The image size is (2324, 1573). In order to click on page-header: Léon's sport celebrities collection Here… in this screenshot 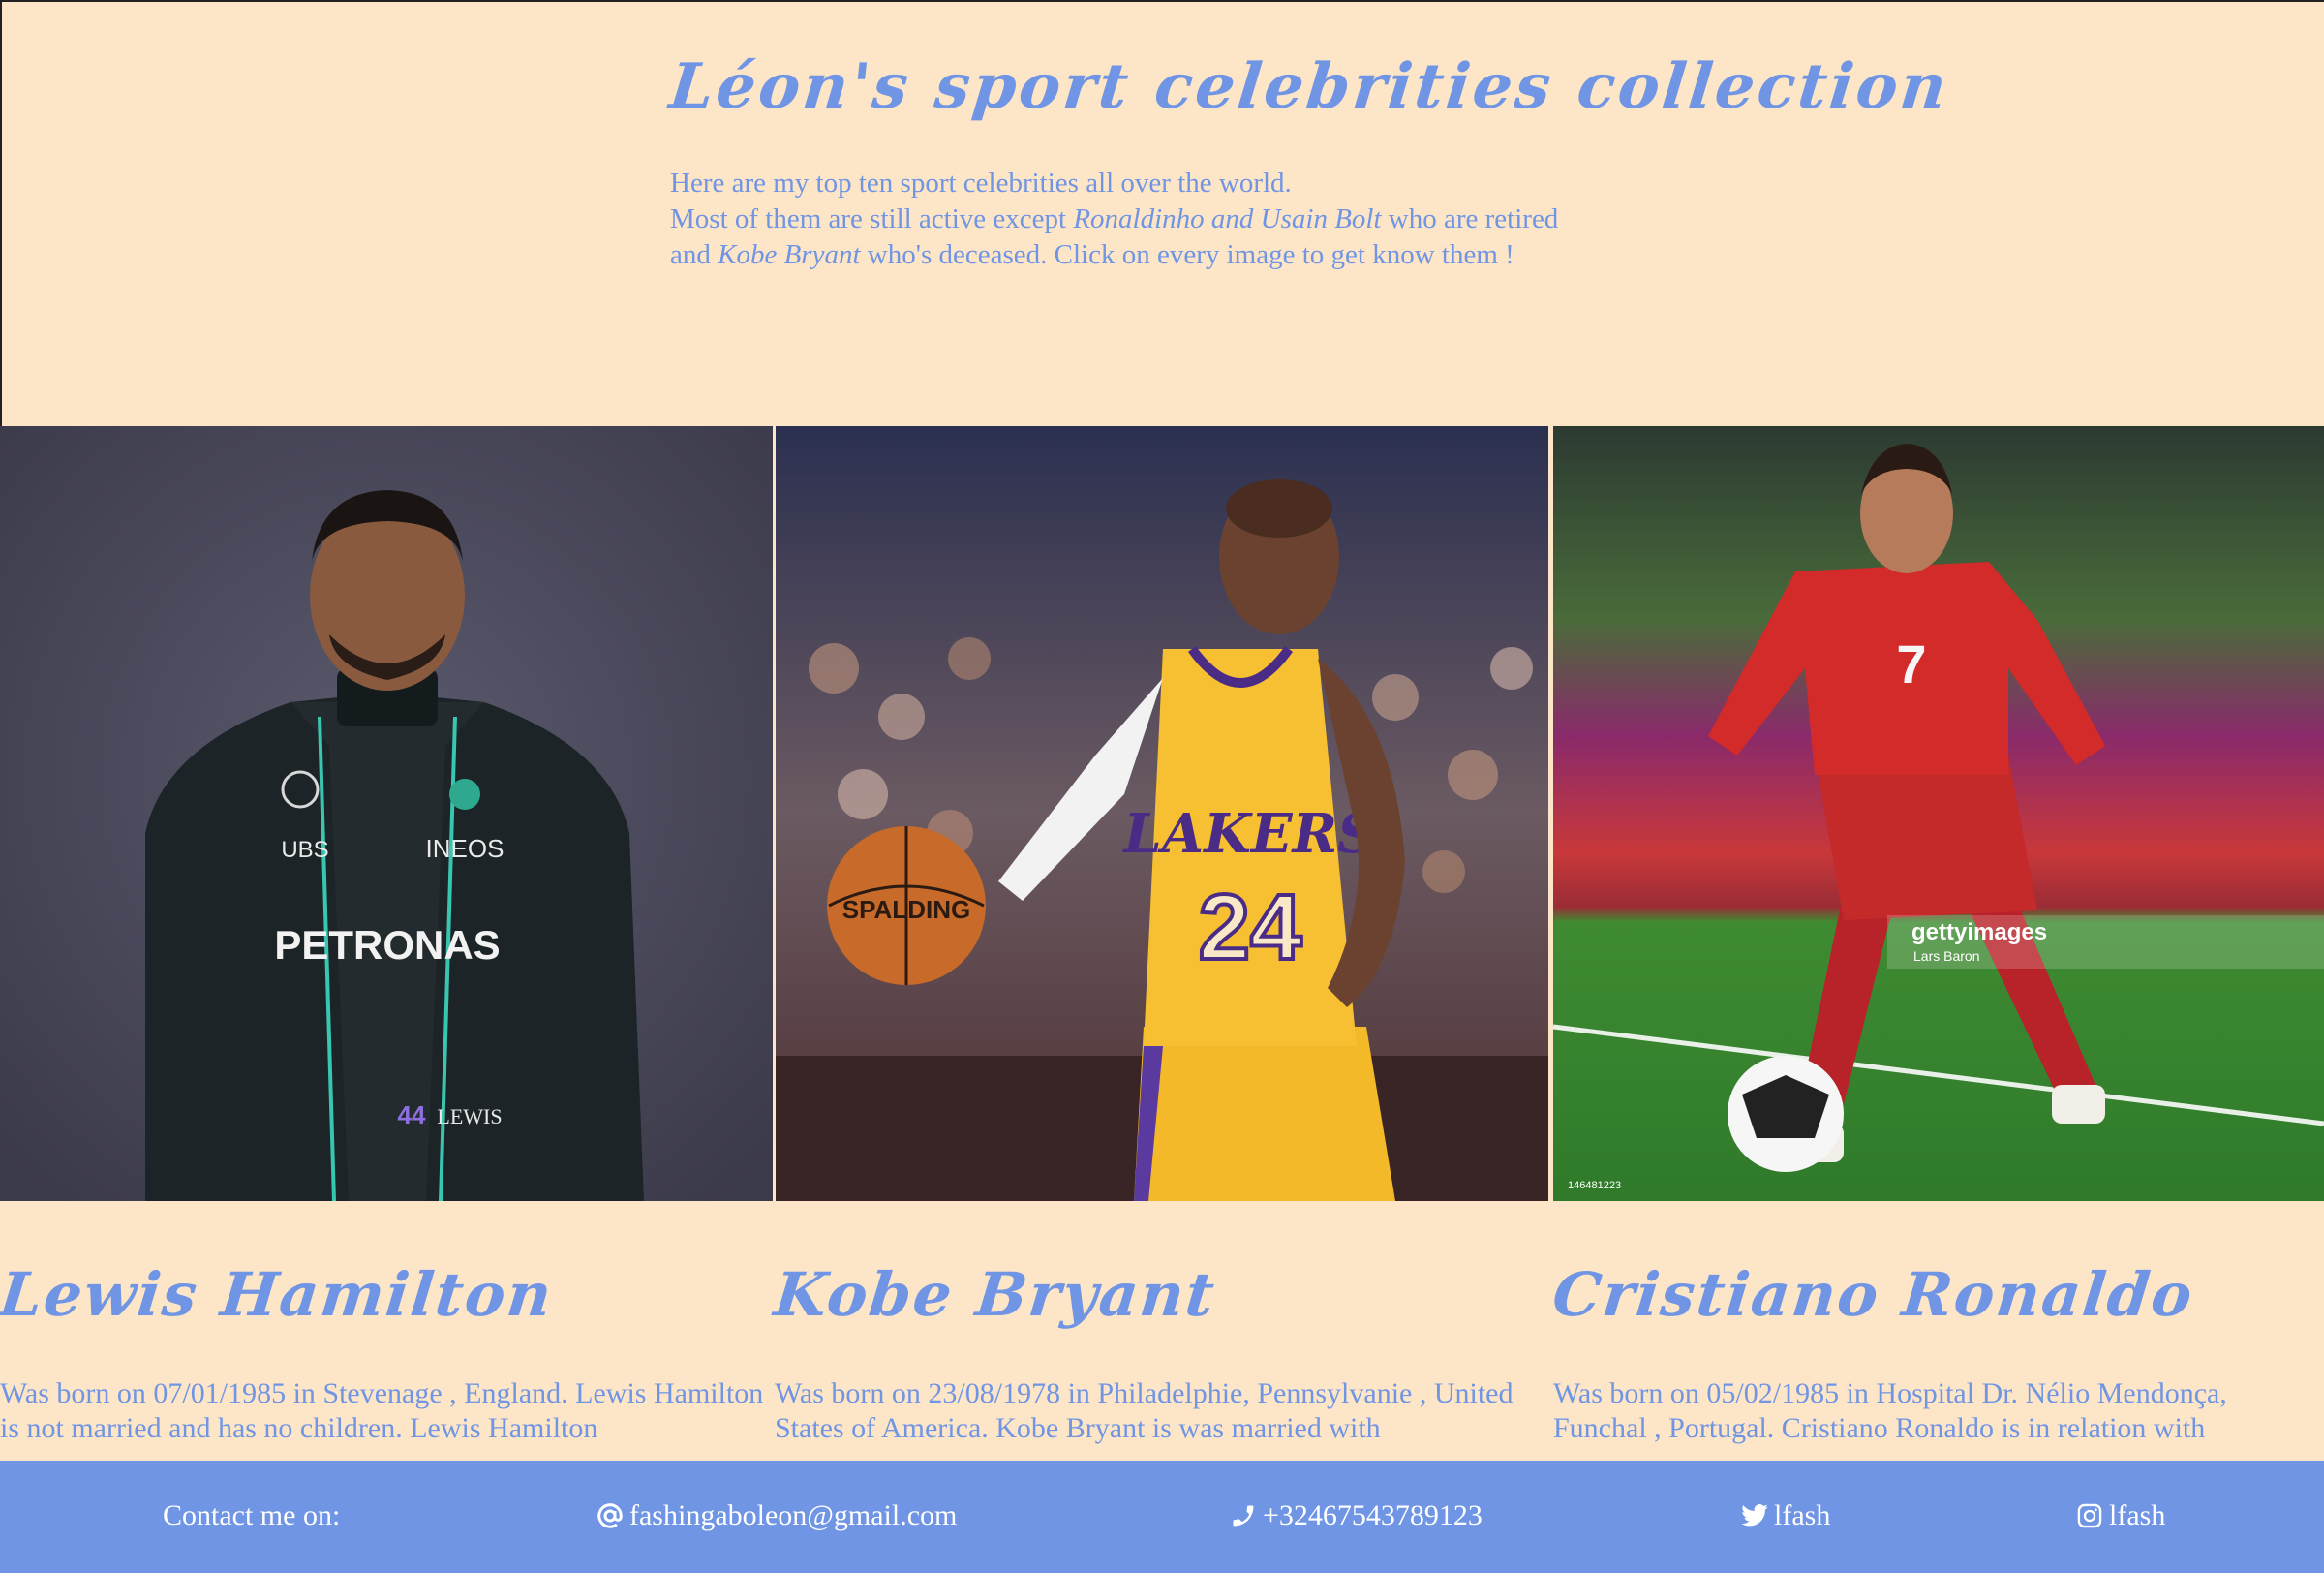, I will do `click(1309, 161)`.